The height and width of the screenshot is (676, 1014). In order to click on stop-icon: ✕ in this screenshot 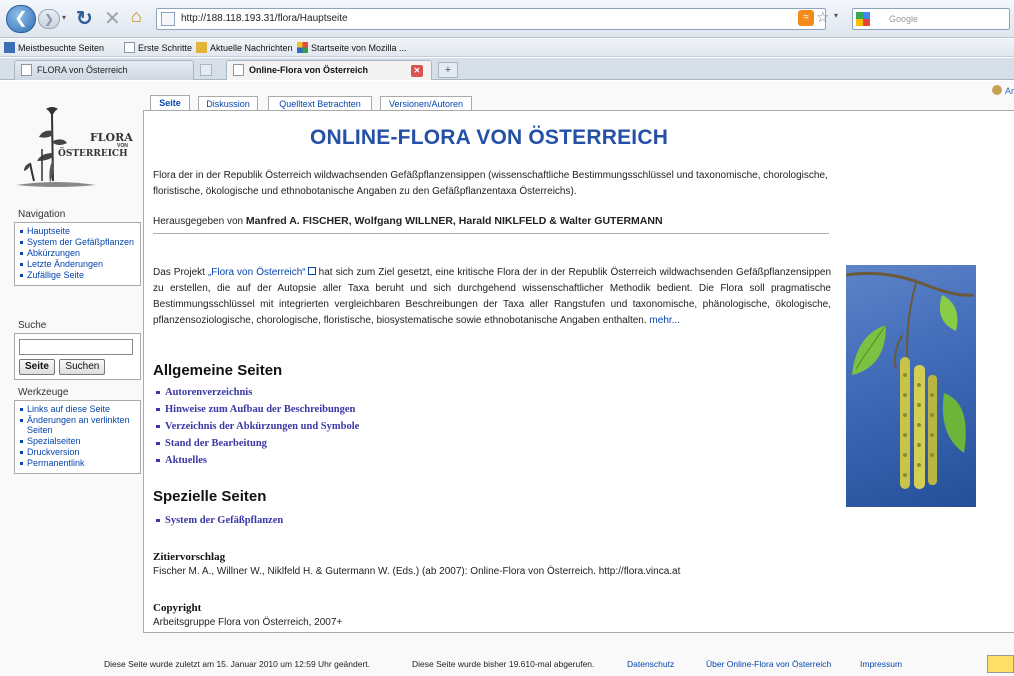, I will do `click(112, 18)`.